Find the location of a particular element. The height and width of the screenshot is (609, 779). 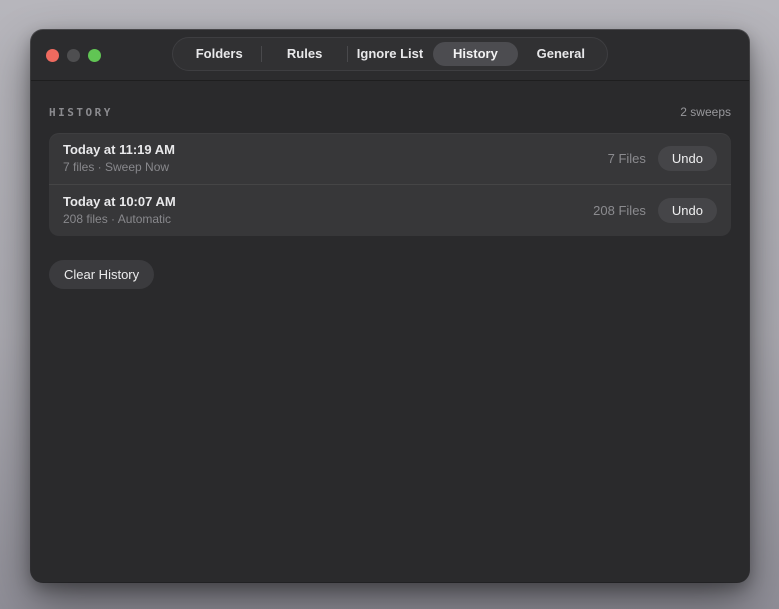

section-header: HISTORY 2 sweeps is located at coordinates (390, 112).